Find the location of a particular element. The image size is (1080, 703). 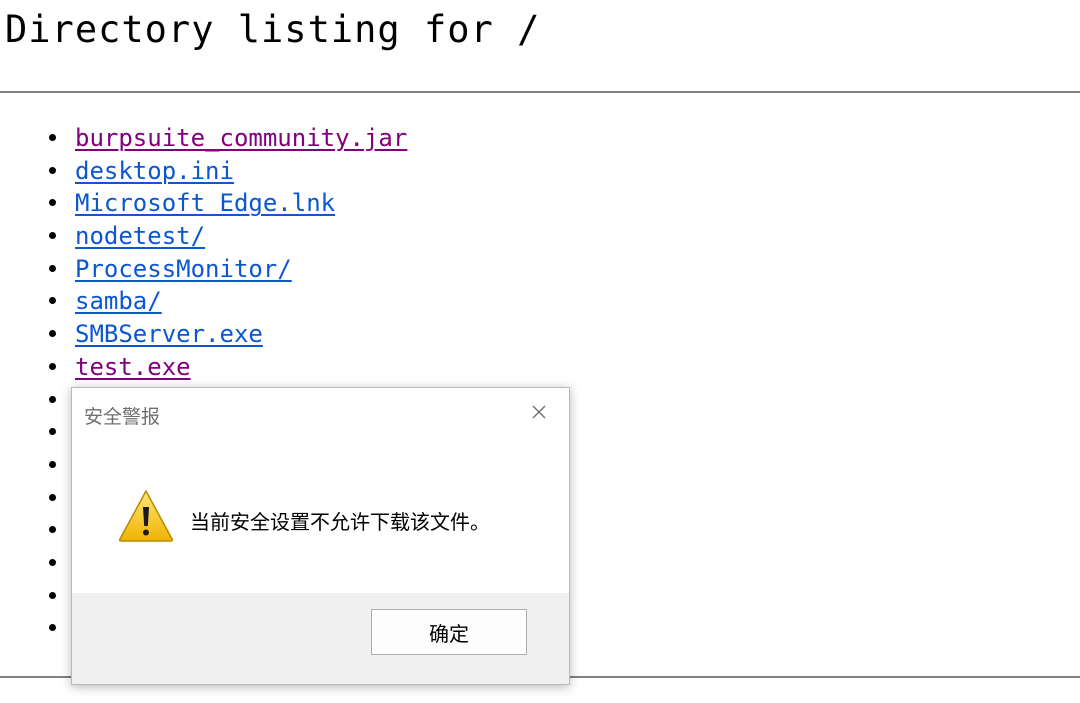

file-link: burpsuite_community.jar is located at coordinates (241, 138).